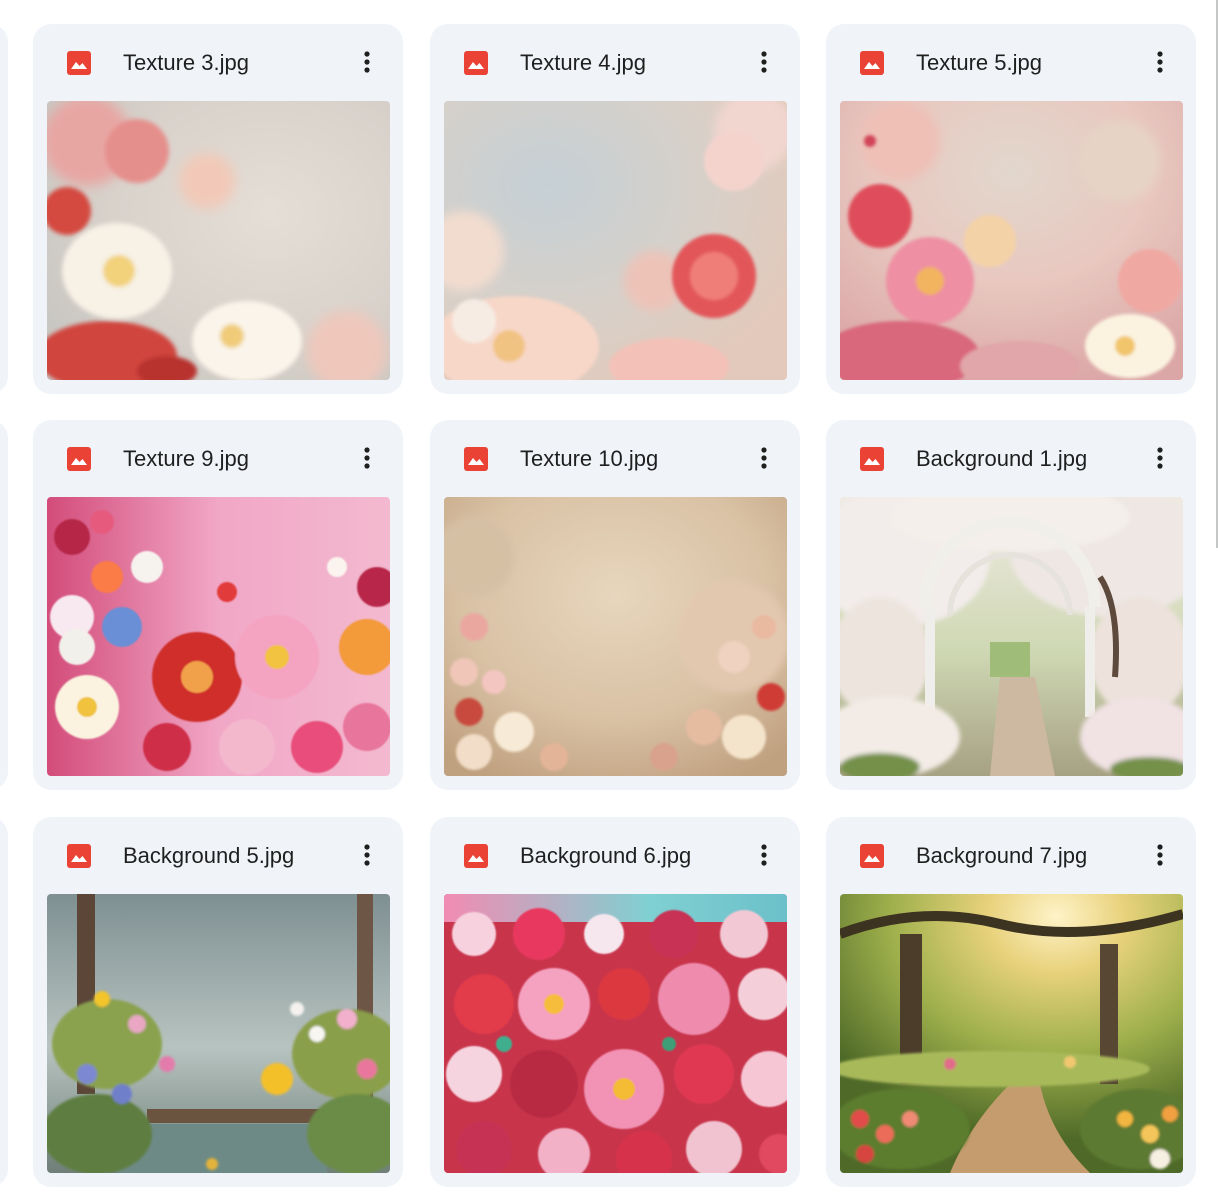 This screenshot has height=1196, width=1218. I want to click on file-name: Background 7.jpg, so click(1002, 855).